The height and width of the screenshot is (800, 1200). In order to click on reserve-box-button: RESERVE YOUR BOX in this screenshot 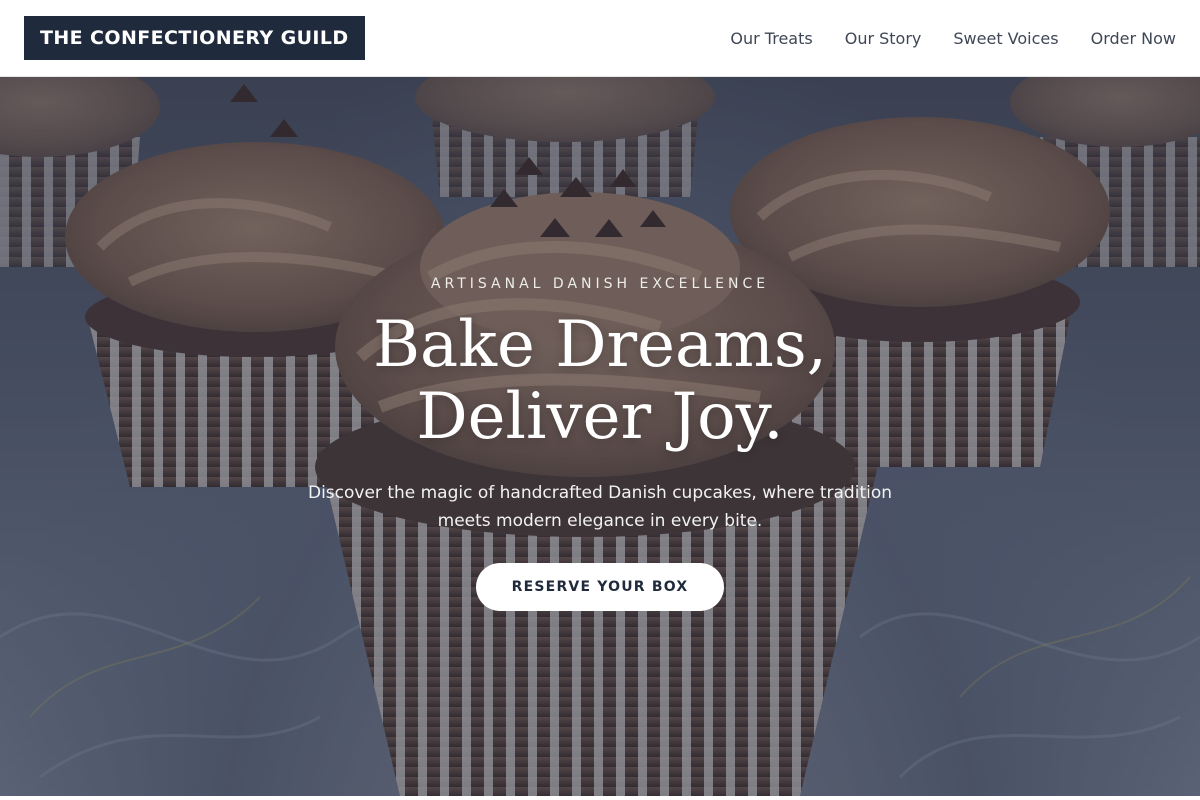, I will do `click(600, 587)`.